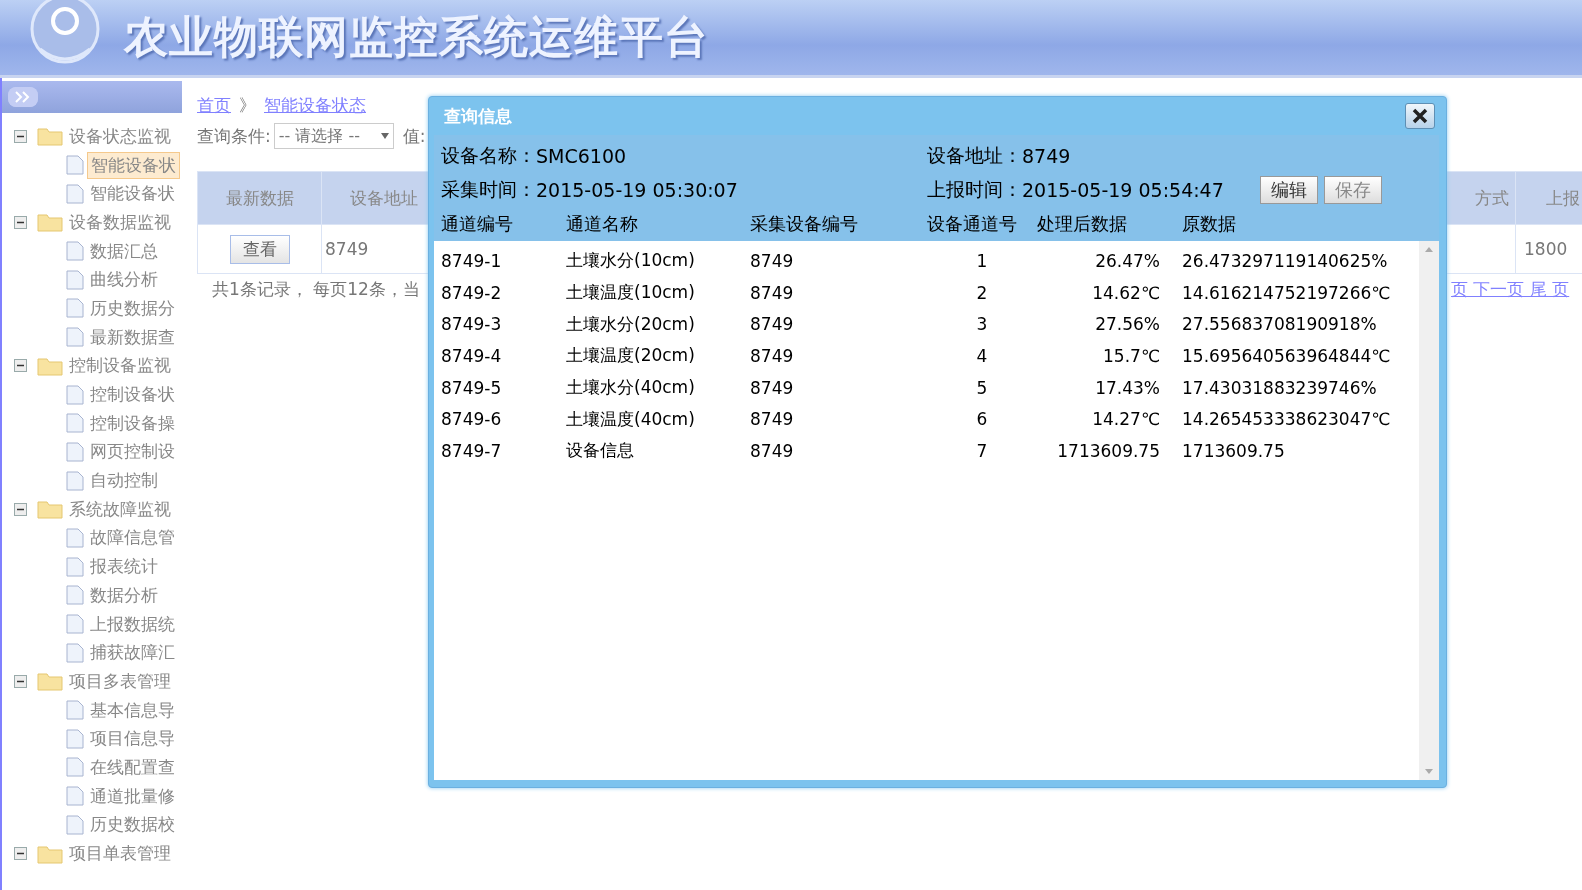 This screenshot has width=1582, height=890. Describe the element at coordinates (259, 198) in the screenshot. I see `column-header: 最新数据` at that location.